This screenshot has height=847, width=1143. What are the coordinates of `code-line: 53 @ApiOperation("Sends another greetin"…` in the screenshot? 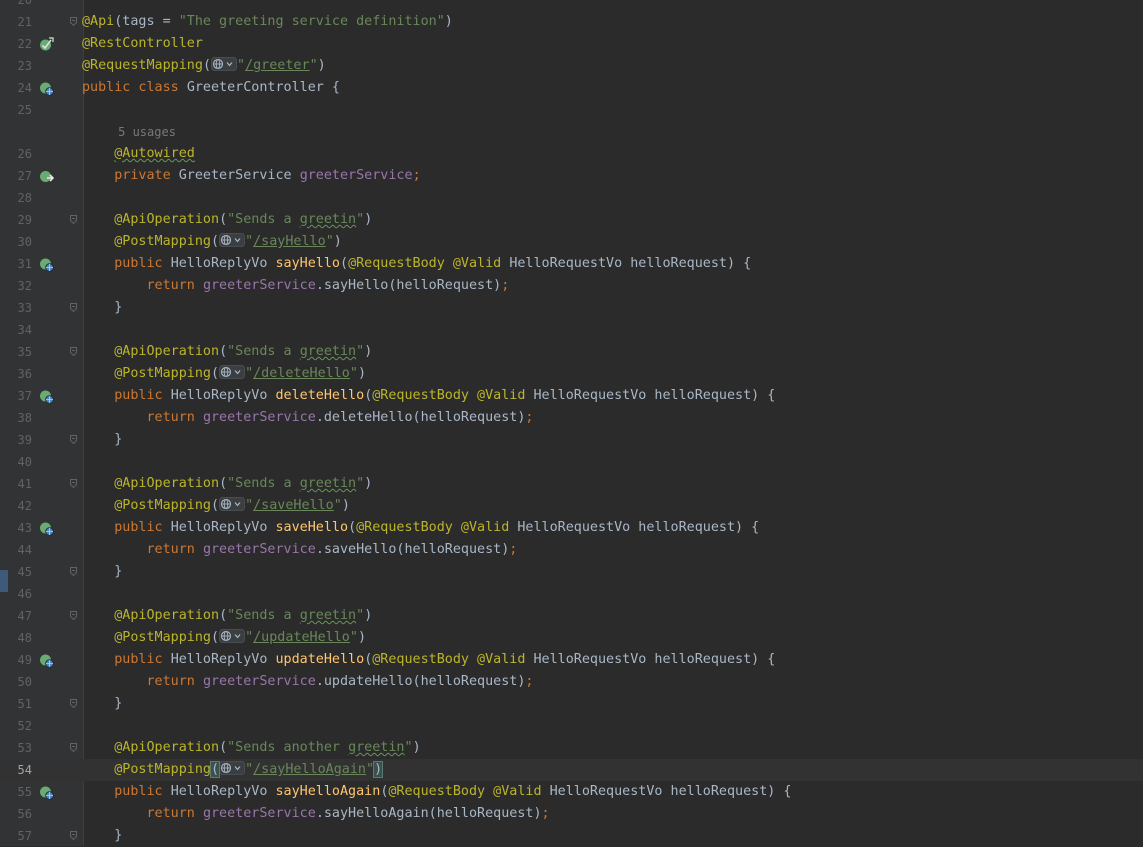 It's located at (571, 748).